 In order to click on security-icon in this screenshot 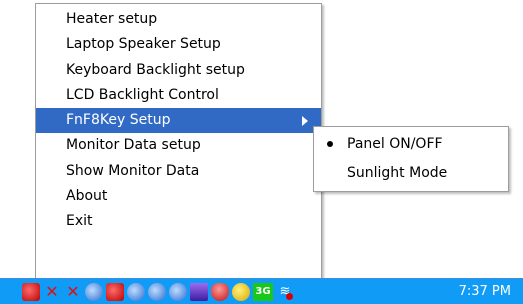, I will do `click(178, 292)`.